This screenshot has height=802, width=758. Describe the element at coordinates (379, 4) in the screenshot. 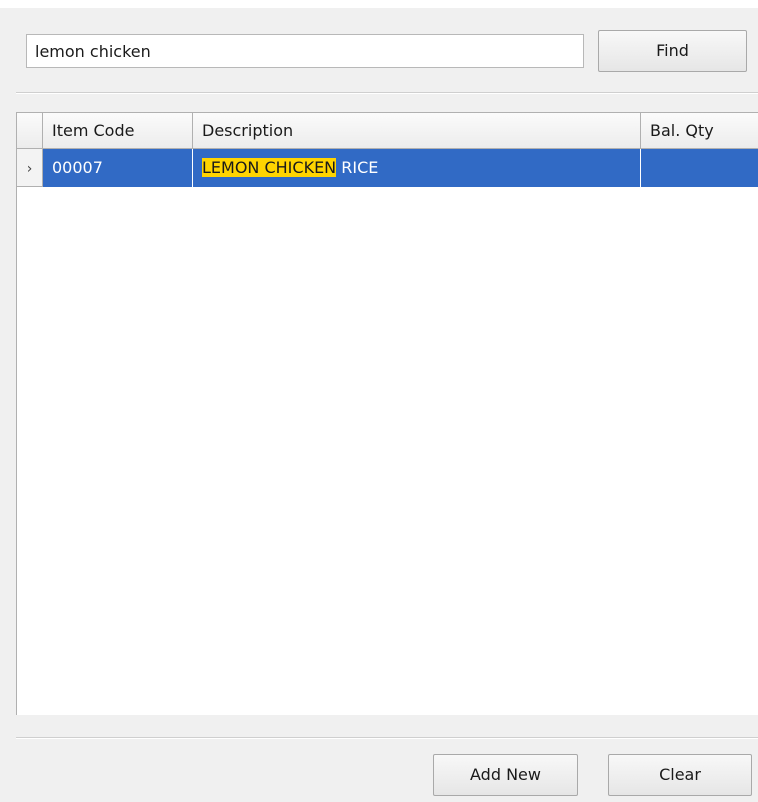

I see `top-strip` at that location.